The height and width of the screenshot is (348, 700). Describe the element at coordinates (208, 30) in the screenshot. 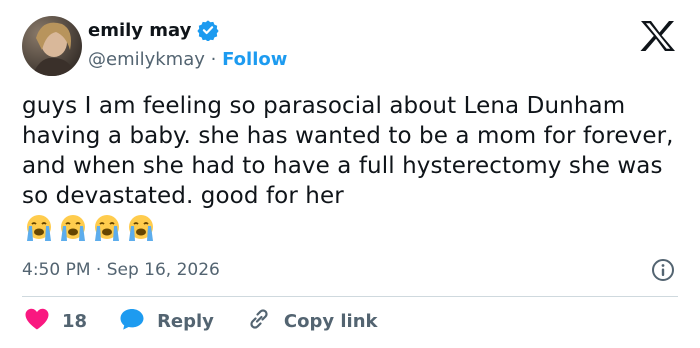

I see `verified-badge-icon` at that location.